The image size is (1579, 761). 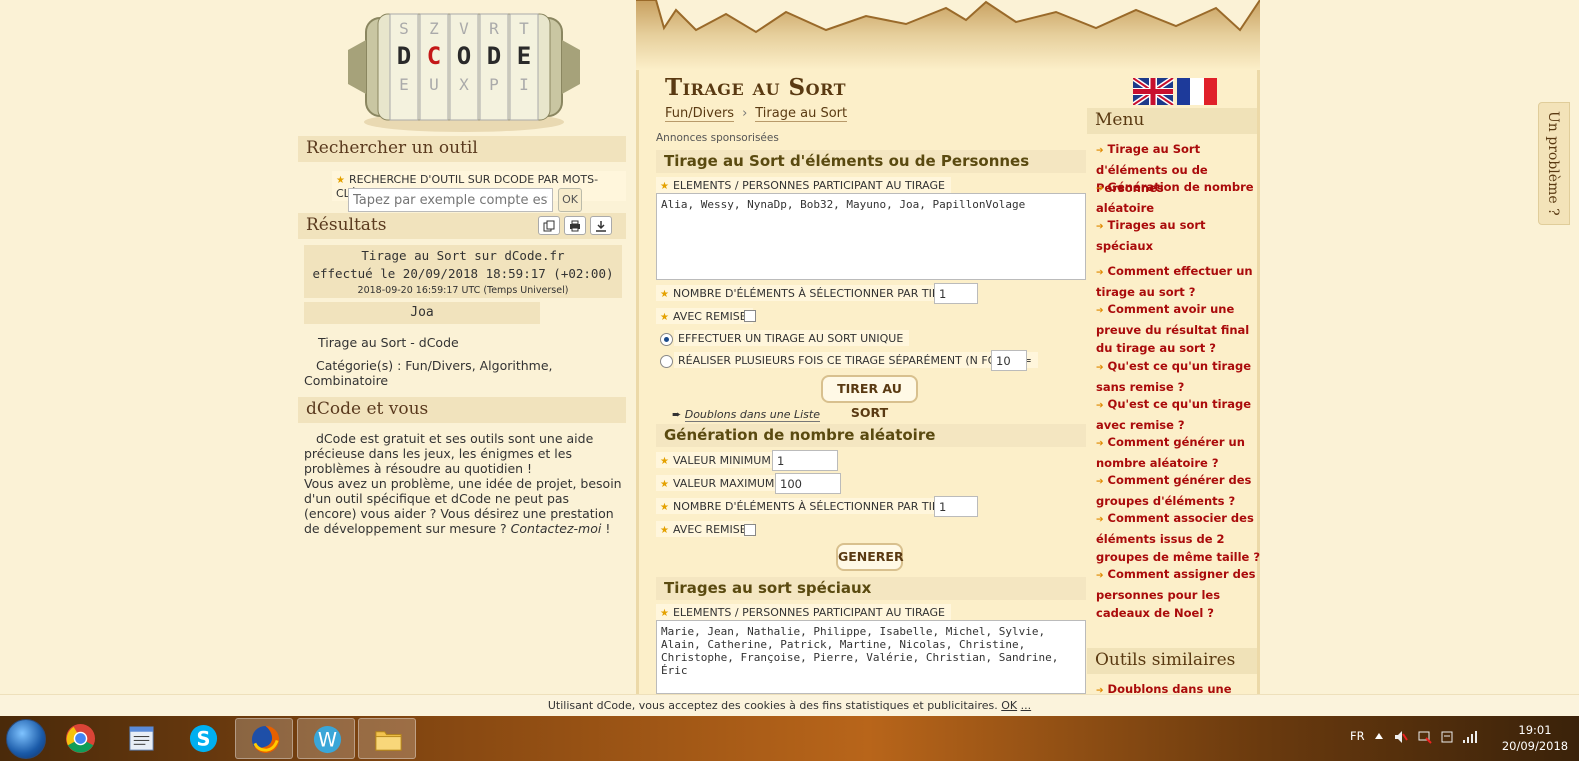 I want to click on taskbar-explorer, so click(x=387, y=738).